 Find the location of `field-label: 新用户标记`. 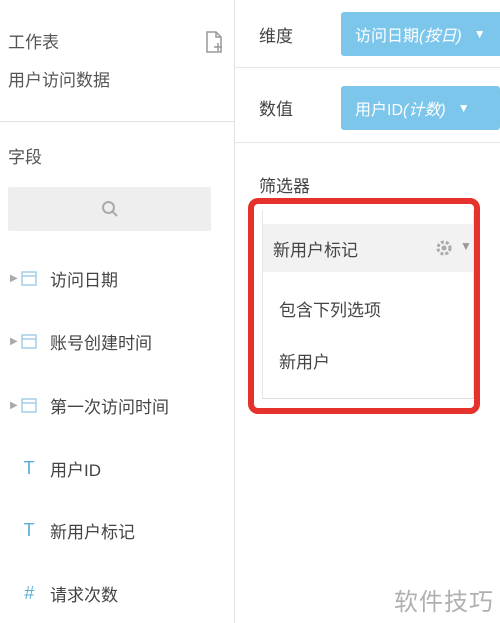

field-label: 新用户标记 is located at coordinates (92, 532).